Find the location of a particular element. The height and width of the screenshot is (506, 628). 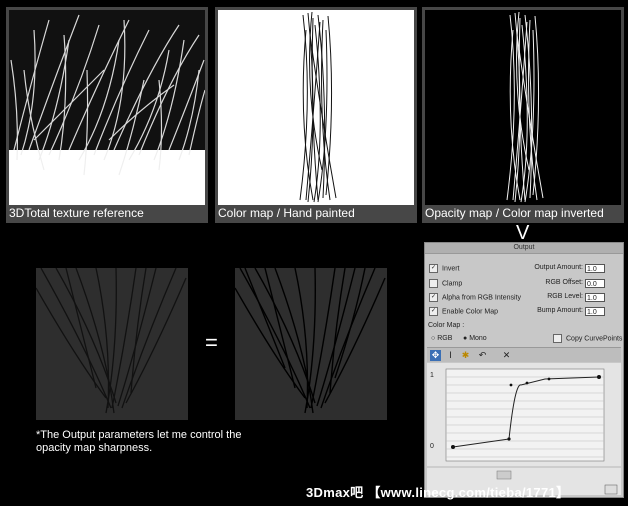

opacity-map-panel: Opacity map / Color map inverted is located at coordinates (523, 115).